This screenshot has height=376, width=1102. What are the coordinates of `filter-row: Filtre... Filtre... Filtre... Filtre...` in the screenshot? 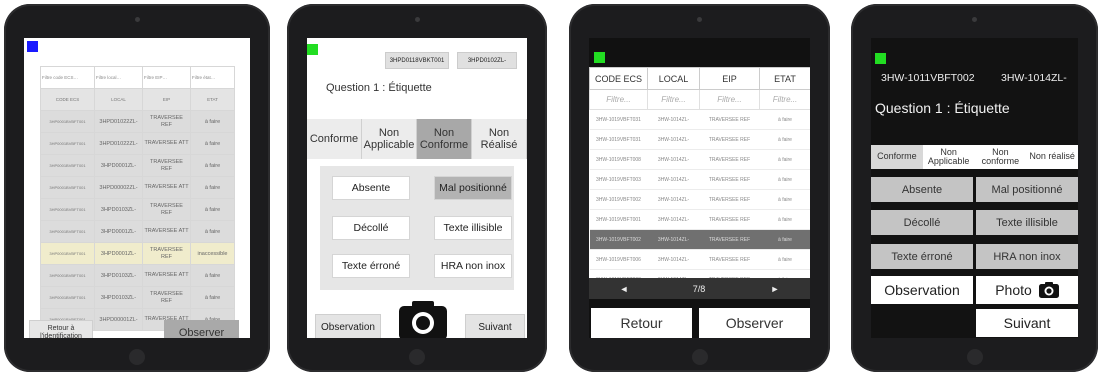 It's located at (699, 99).